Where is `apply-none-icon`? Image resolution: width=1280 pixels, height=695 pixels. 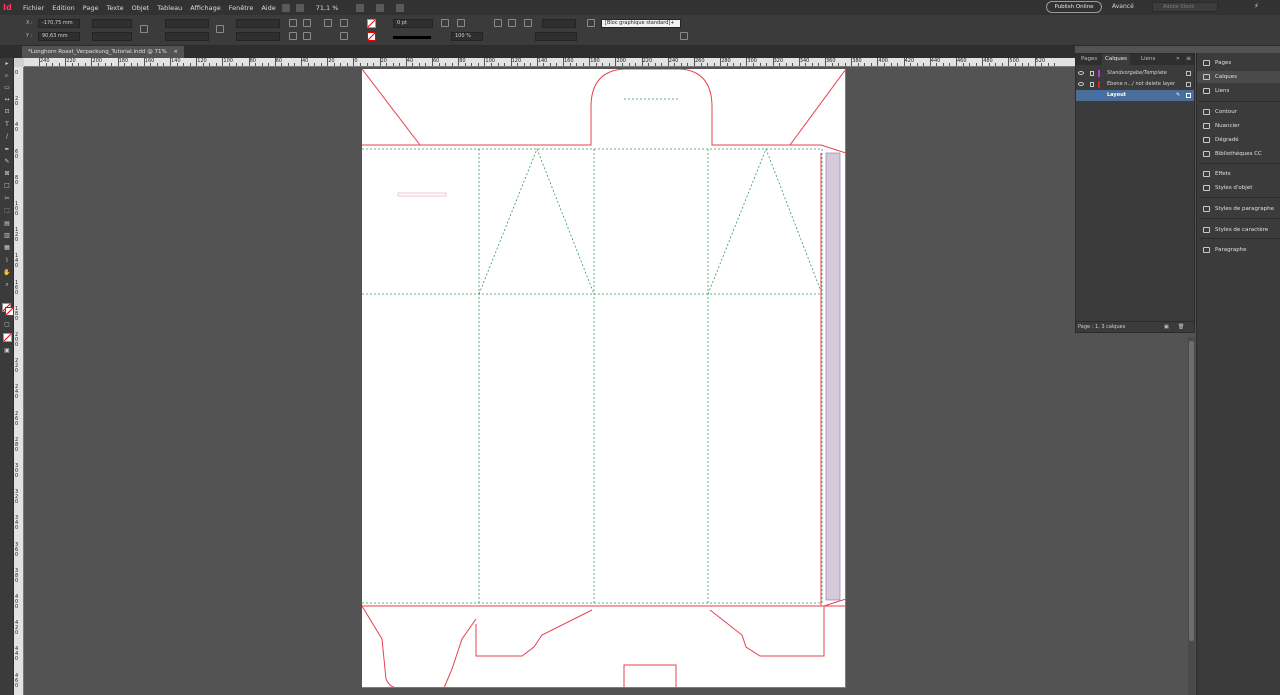
apply-none-icon is located at coordinates (7, 337).